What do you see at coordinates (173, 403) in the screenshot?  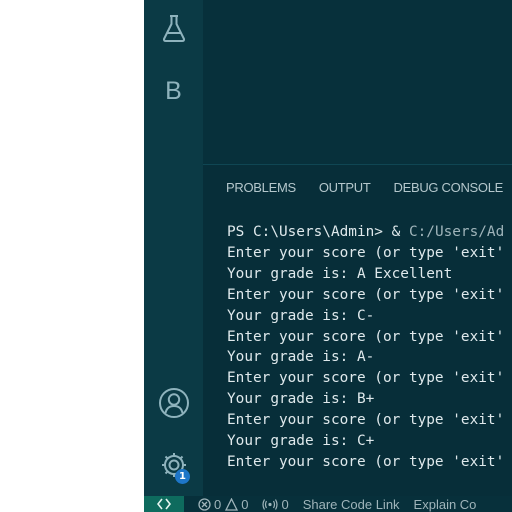 I see `account-icon` at bounding box center [173, 403].